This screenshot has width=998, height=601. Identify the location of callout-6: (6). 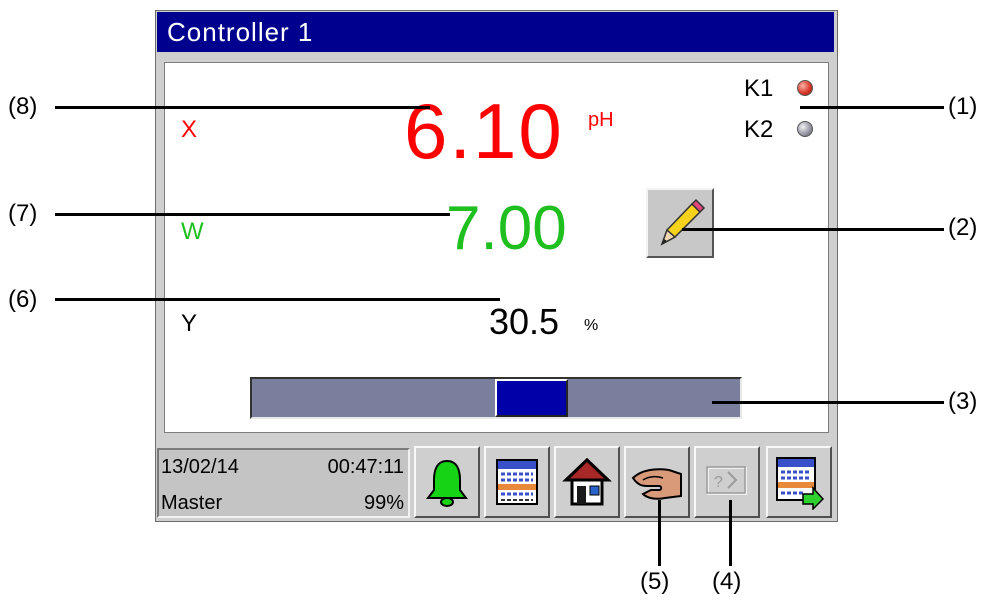
(23, 299).